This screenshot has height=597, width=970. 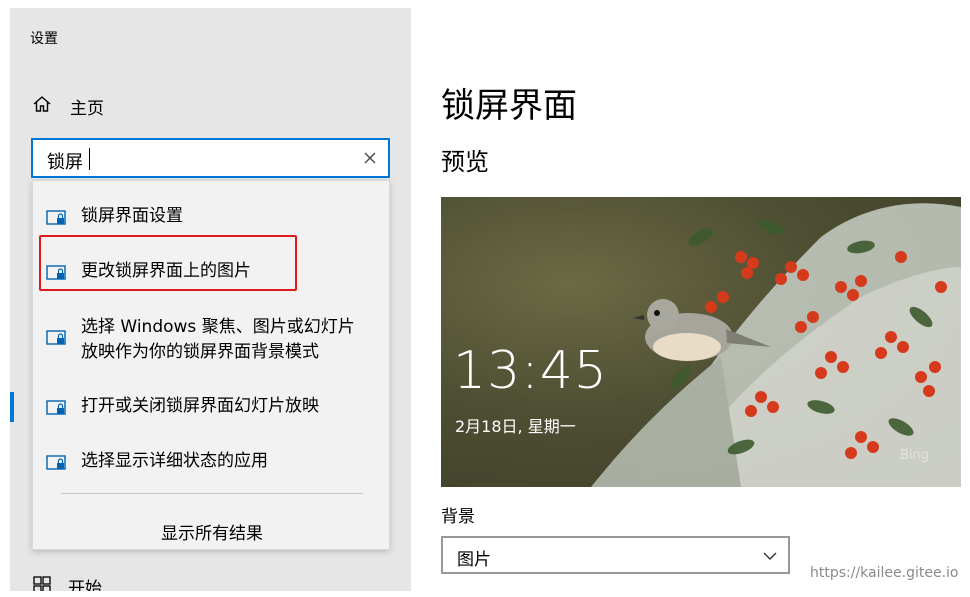 What do you see at coordinates (884, 573) in the screenshot?
I see `site-watermark: https://kailee.gitee.io` at bounding box center [884, 573].